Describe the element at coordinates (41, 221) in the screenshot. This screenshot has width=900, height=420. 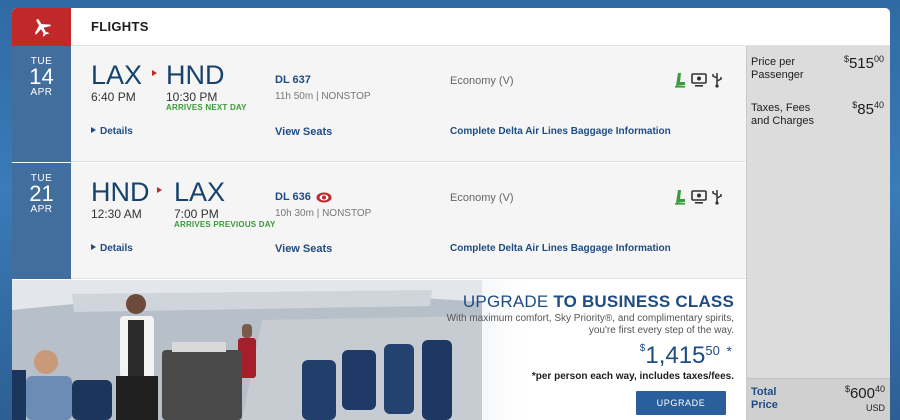
I see `flight-date: TUE 21 APR` at that location.